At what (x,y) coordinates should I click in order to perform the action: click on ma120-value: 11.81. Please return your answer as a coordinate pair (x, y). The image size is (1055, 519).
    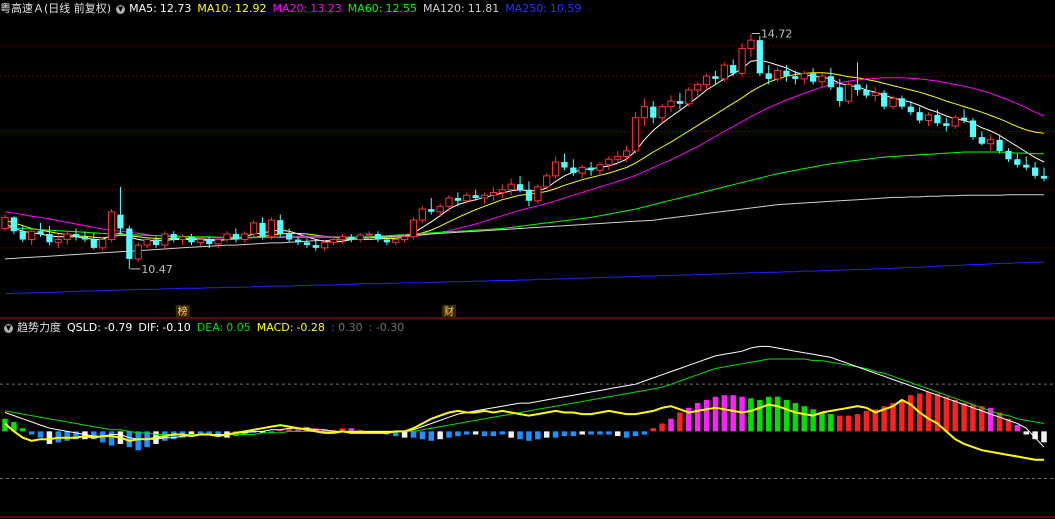
    Looking at the image, I should click on (483, 8).